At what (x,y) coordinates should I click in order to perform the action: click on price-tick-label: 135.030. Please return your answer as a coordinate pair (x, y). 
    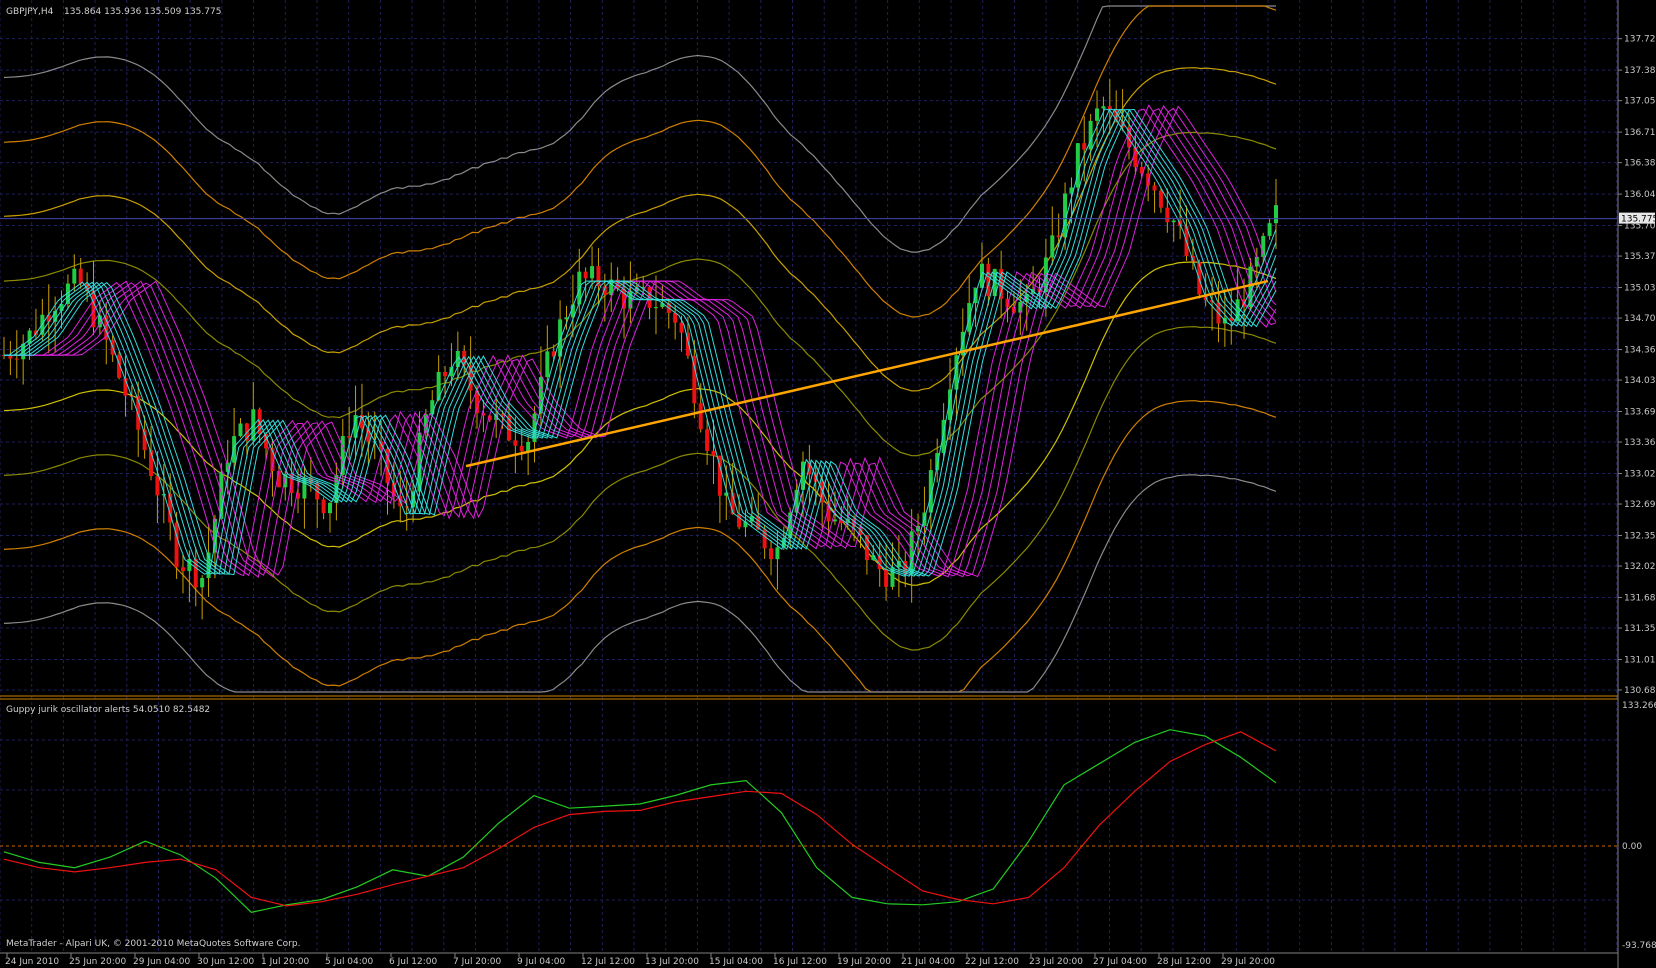
    Looking at the image, I should click on (1640, 289).